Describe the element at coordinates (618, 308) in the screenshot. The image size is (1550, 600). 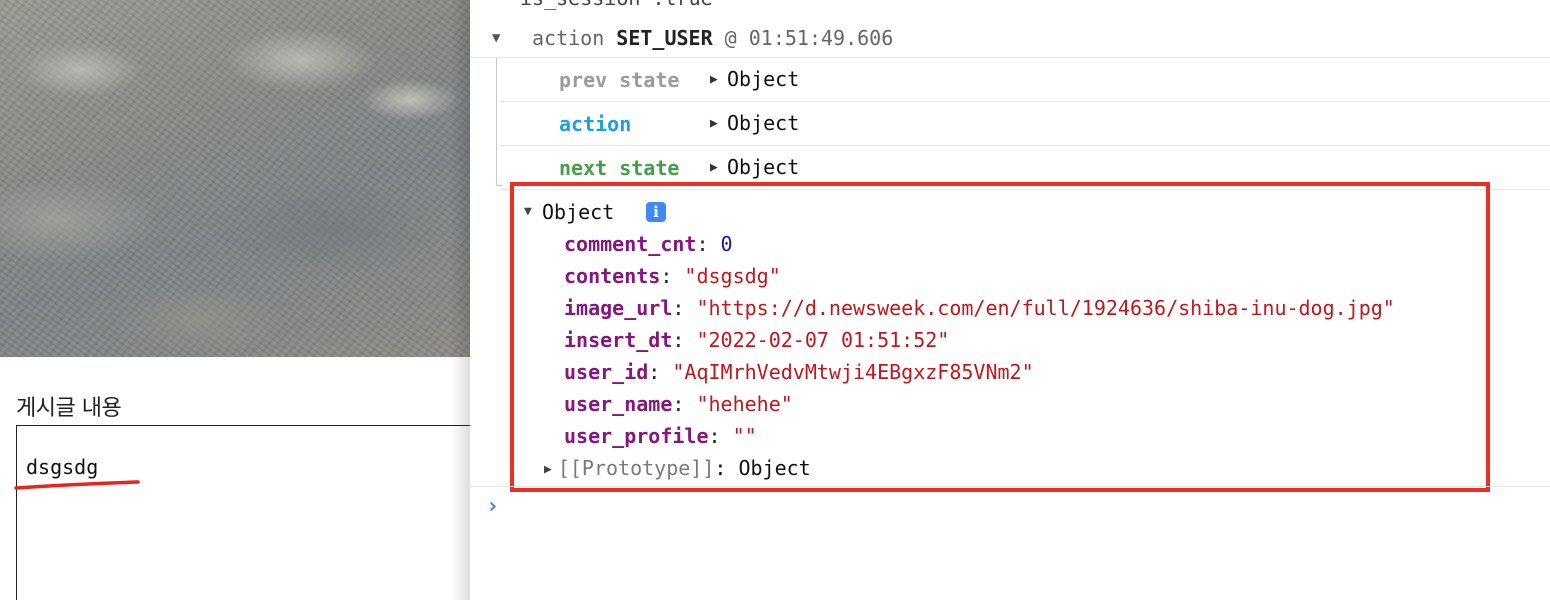
I see `property-key: image_url` at that location.